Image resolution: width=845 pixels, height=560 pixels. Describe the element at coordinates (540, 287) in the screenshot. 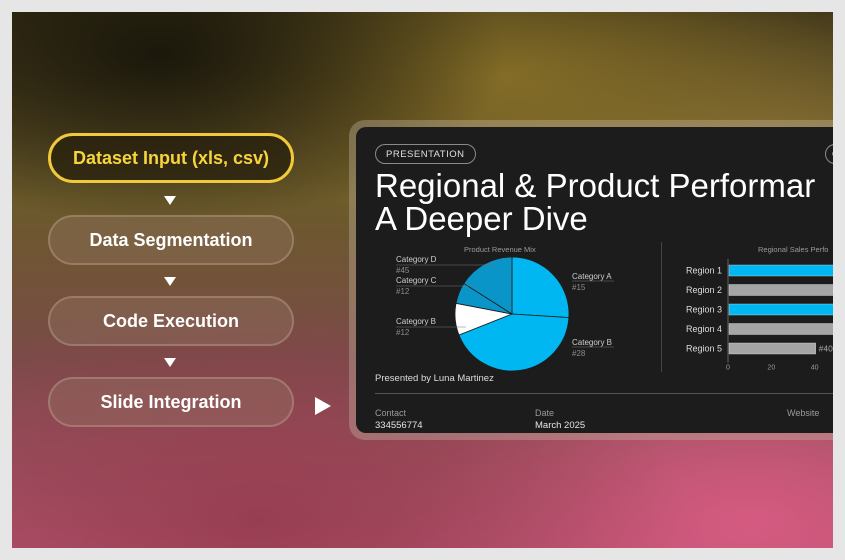

I see `pie-slice` at that location.